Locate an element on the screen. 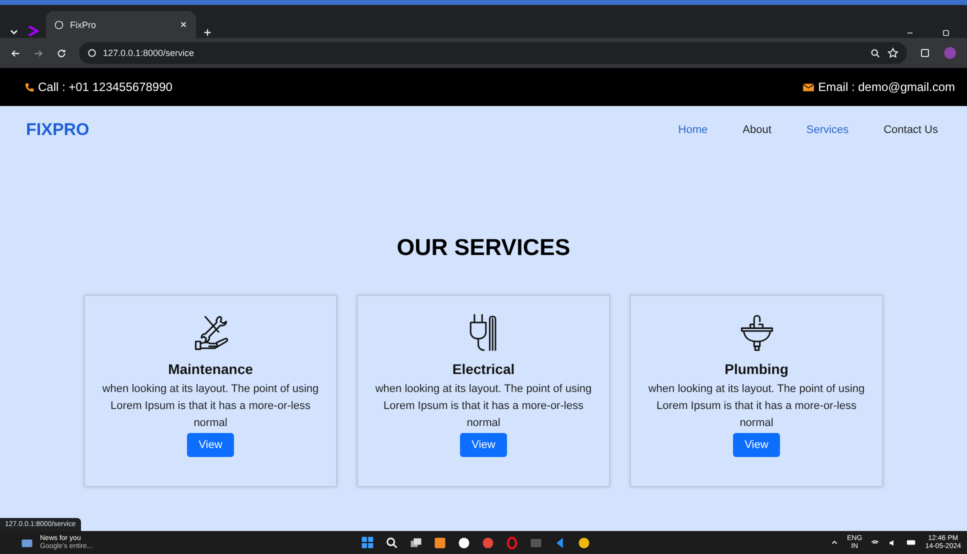 The image size is (967, 554). mail-icon is located at coordinates (809, 87).